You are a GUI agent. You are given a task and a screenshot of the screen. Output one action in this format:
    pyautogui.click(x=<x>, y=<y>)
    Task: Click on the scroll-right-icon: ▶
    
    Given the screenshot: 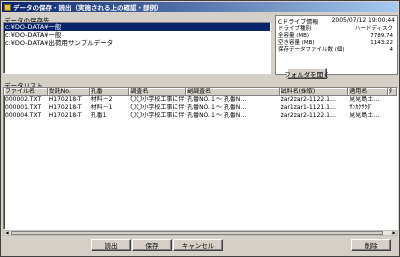 What is the action you would take?
    pyautogui.click(x=394, y=233)
    